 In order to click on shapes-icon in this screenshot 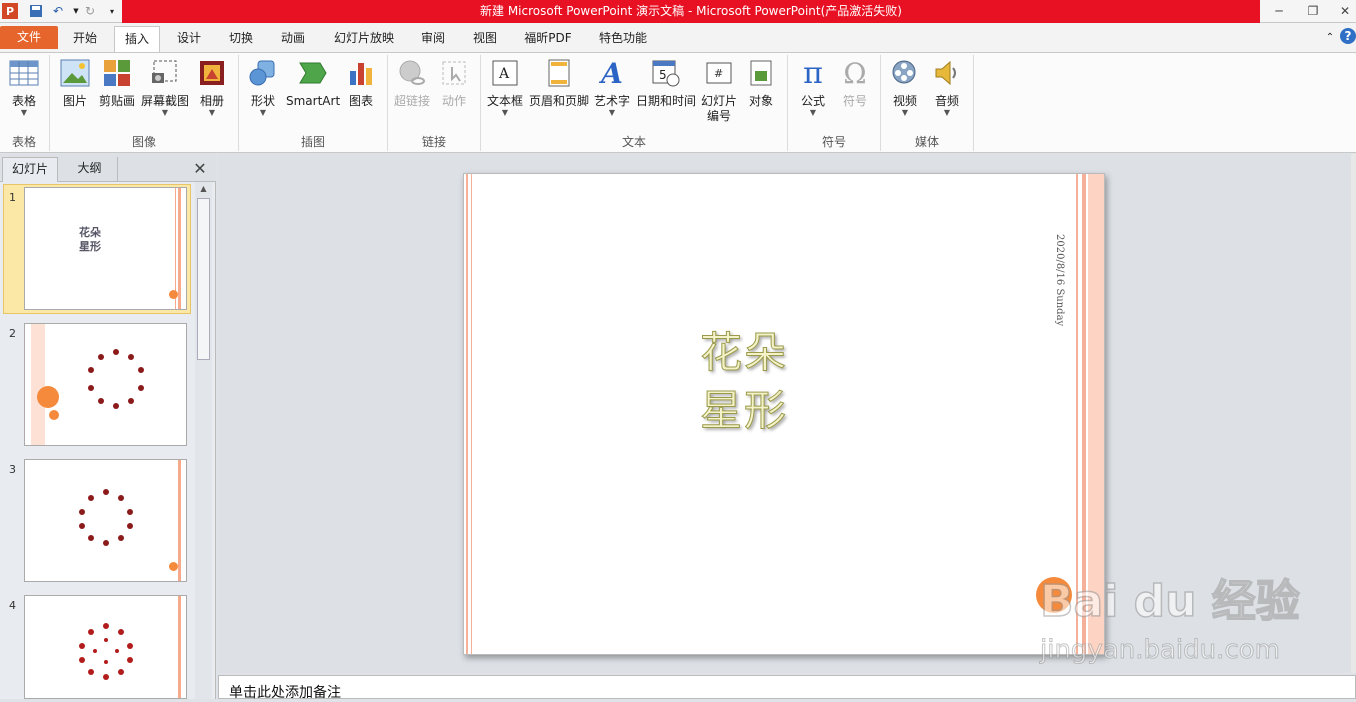, I will do `click(263, 73)`.